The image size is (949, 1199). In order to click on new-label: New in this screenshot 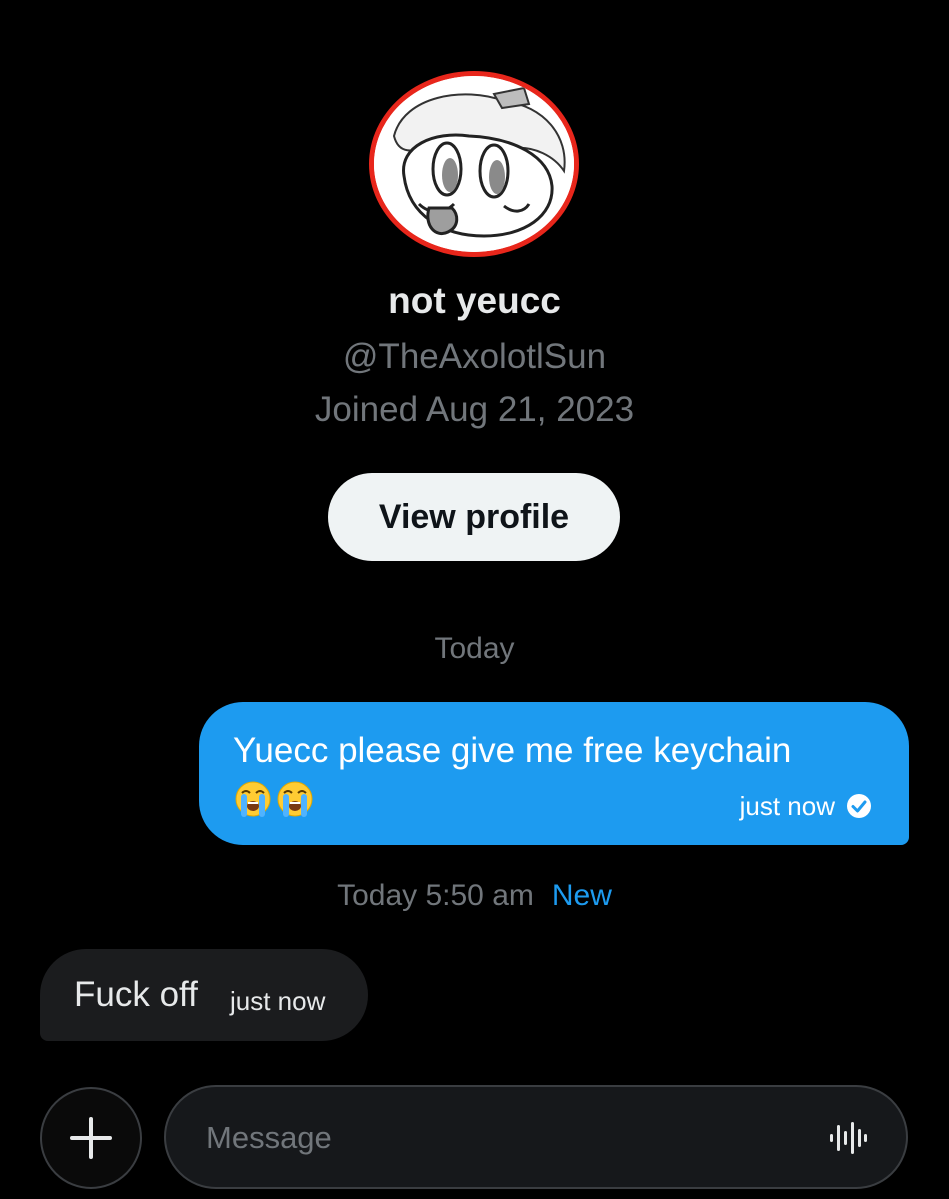, I will do `click(581, 895)`.